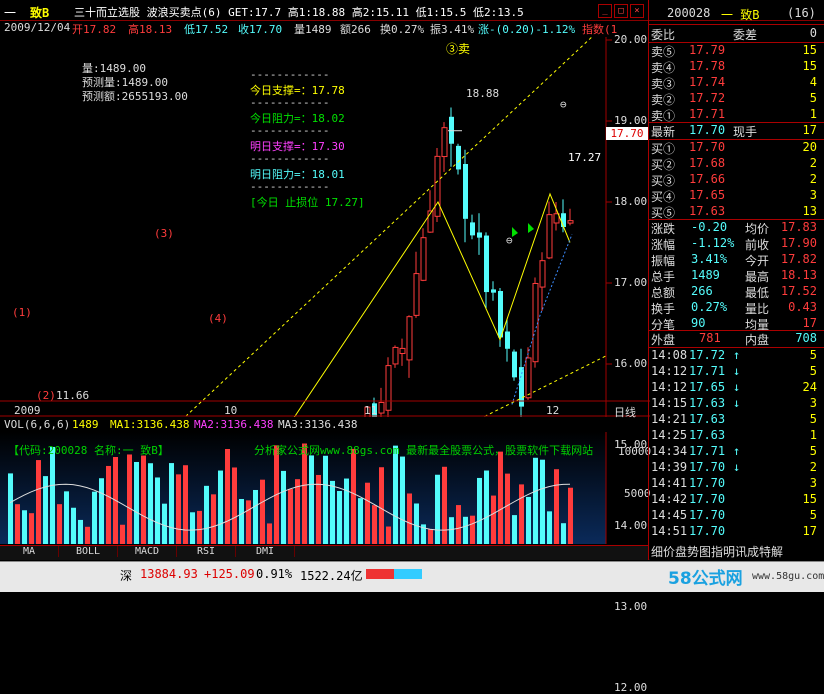 The image size is (824, 694). What do you see at coordinates (709, 307) in the screenshot?
I see `stat-value: 0.27%` at bounding box center [709, 307].